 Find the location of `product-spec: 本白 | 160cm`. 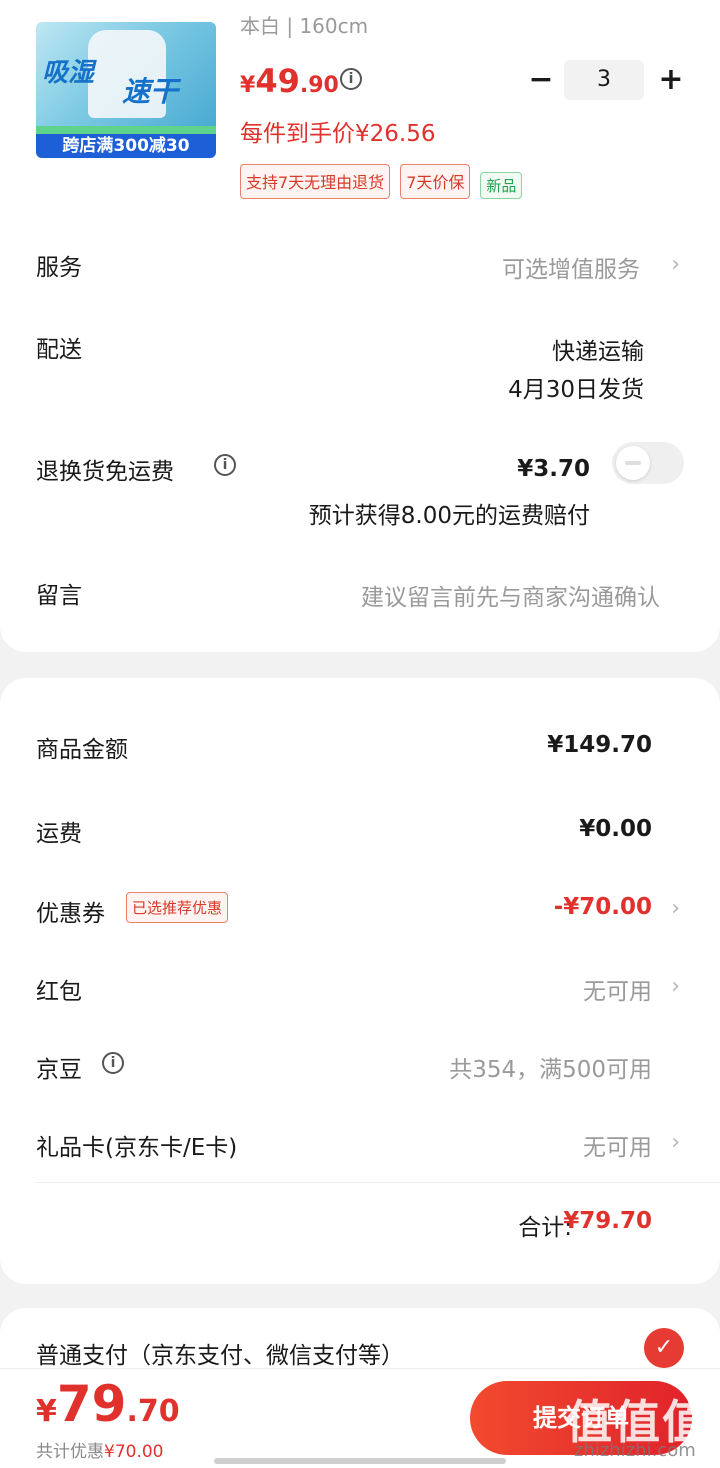

product-spec: 本白 | 160cm is located at coordinates (304, 26).